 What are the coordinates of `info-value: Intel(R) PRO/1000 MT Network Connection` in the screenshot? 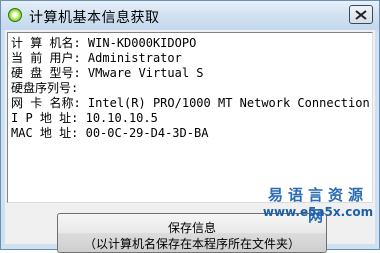 It's located at (228, 103).